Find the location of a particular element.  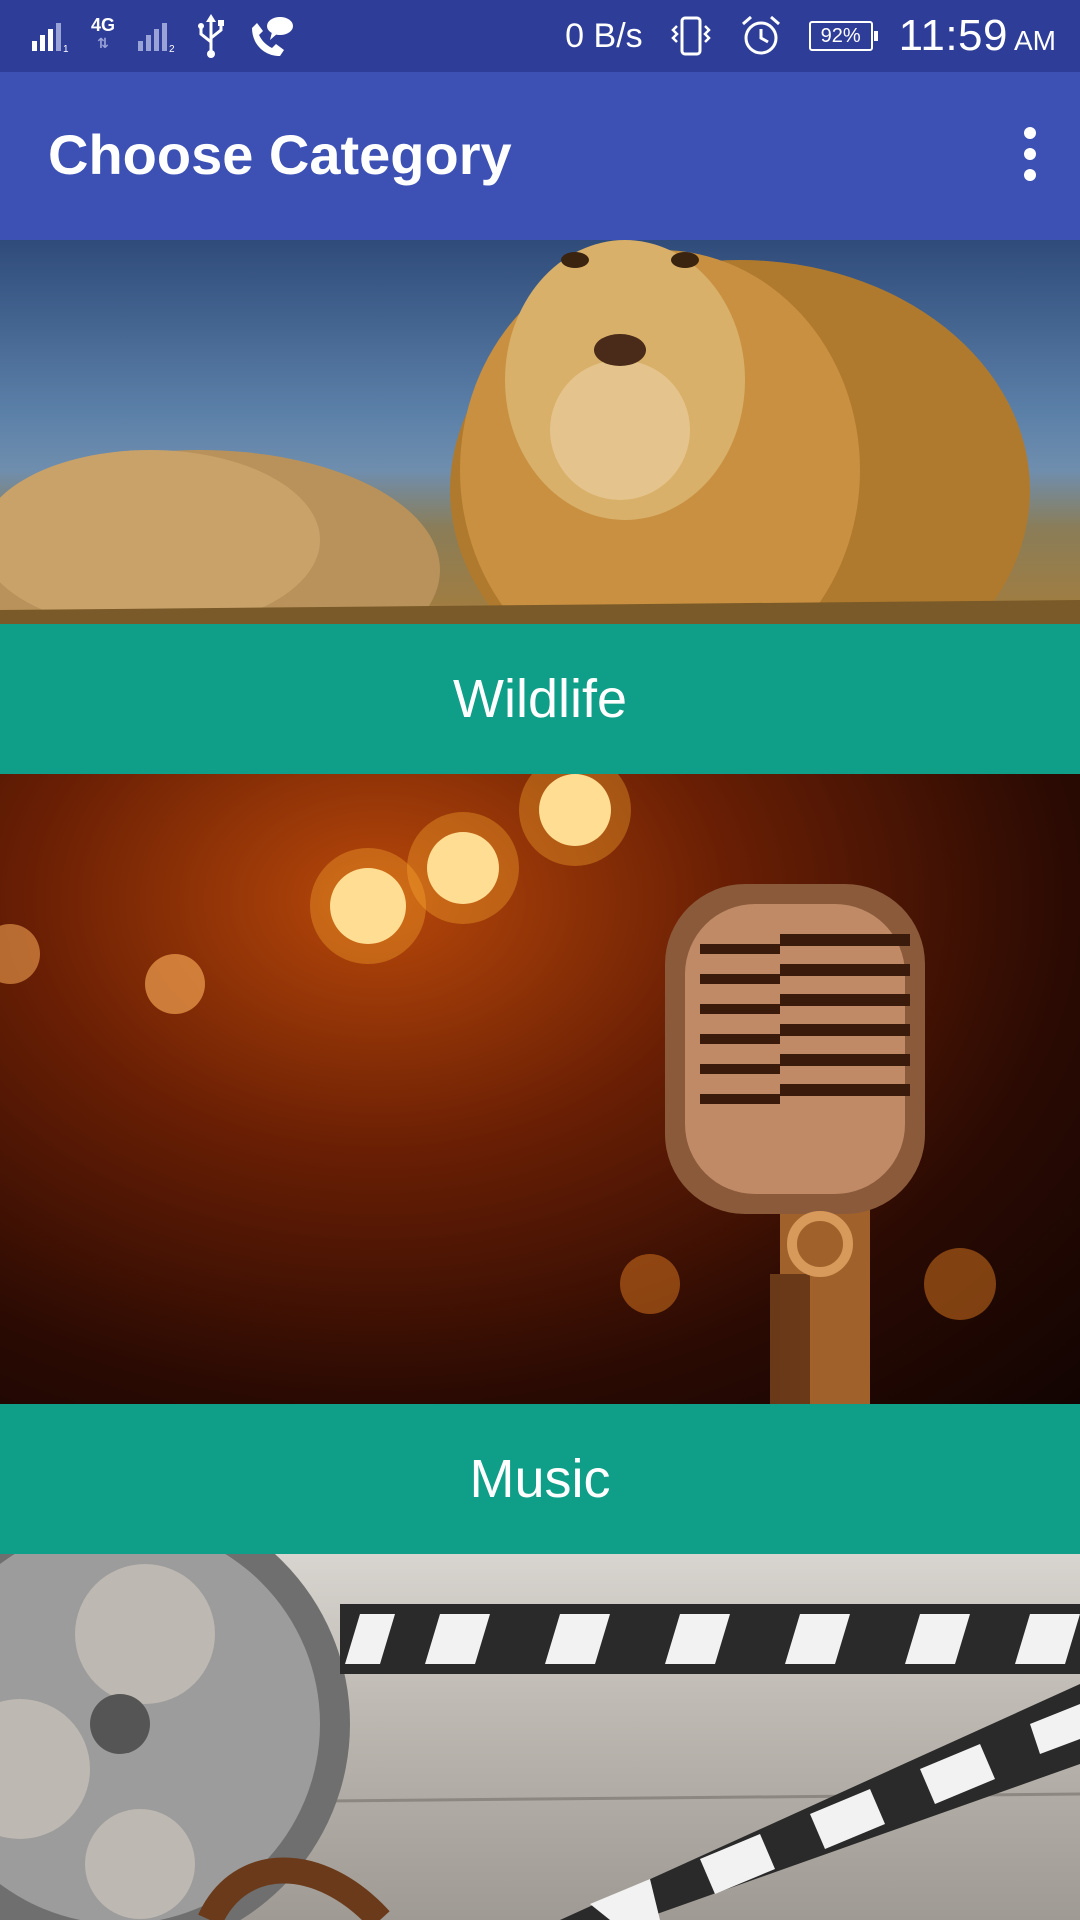

status-icons-left: 1 4G ⇅ 2 is located at coordinates (162, 36).